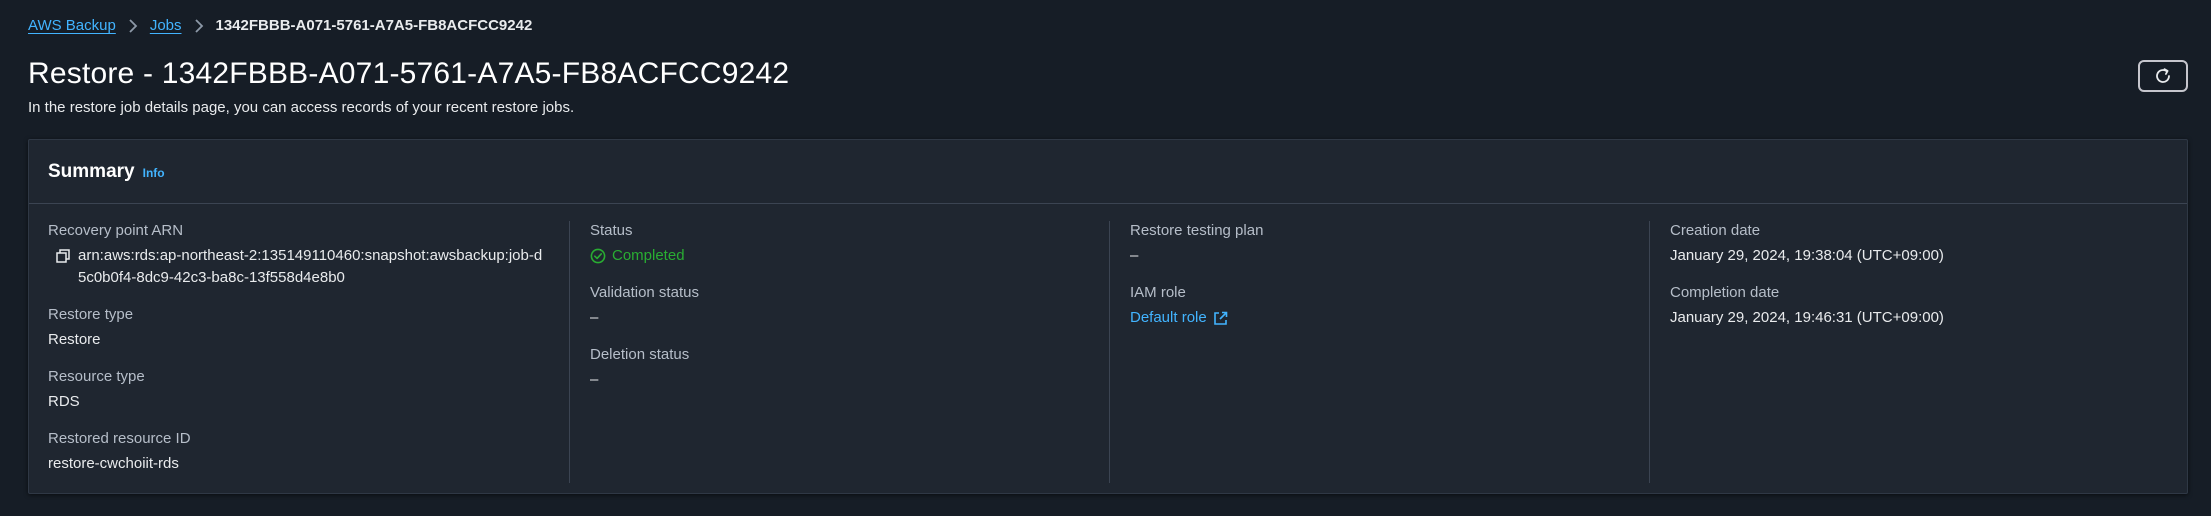 This screenshot has width=2211, height=516. I want to click on status: Status Completed, so click(850, 244).